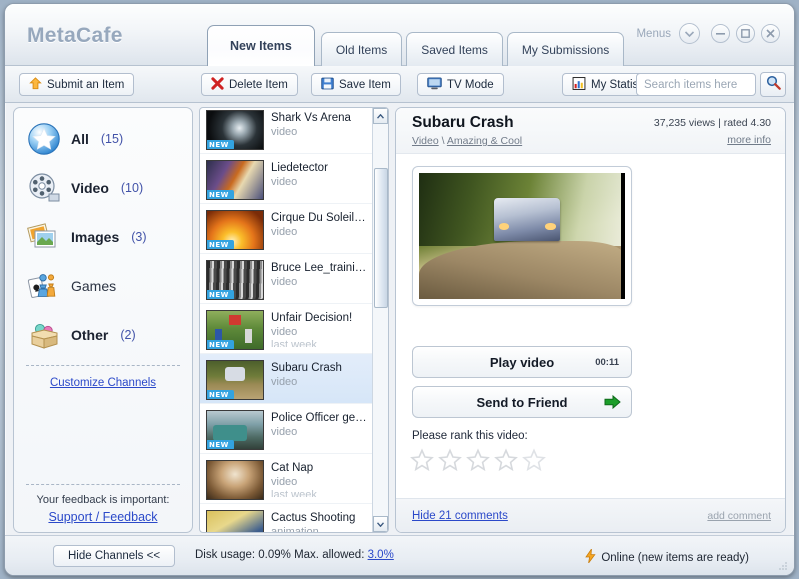 The width and height of the screenshot is (799, 579). What do you see at coordinates (44, 188) in the screenshot?
I see `film-reel-icon` at bounding box center [44, 188].